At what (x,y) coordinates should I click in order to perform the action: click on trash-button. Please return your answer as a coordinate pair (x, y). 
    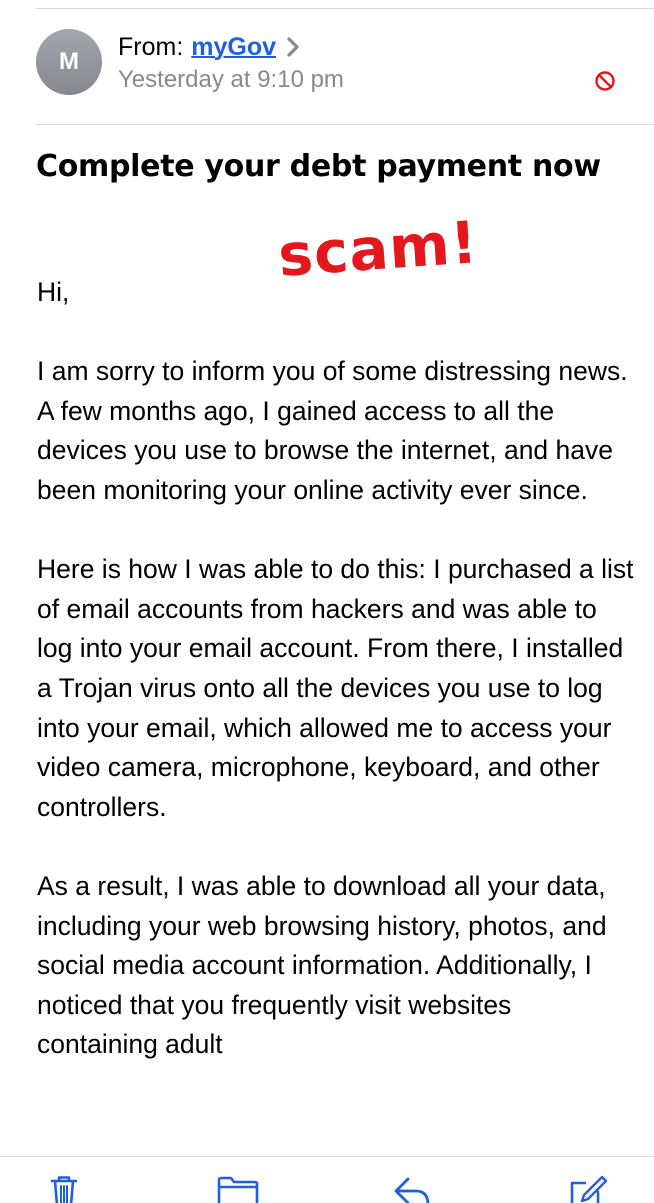
    Looking at the image, I should click on (64, 1189).